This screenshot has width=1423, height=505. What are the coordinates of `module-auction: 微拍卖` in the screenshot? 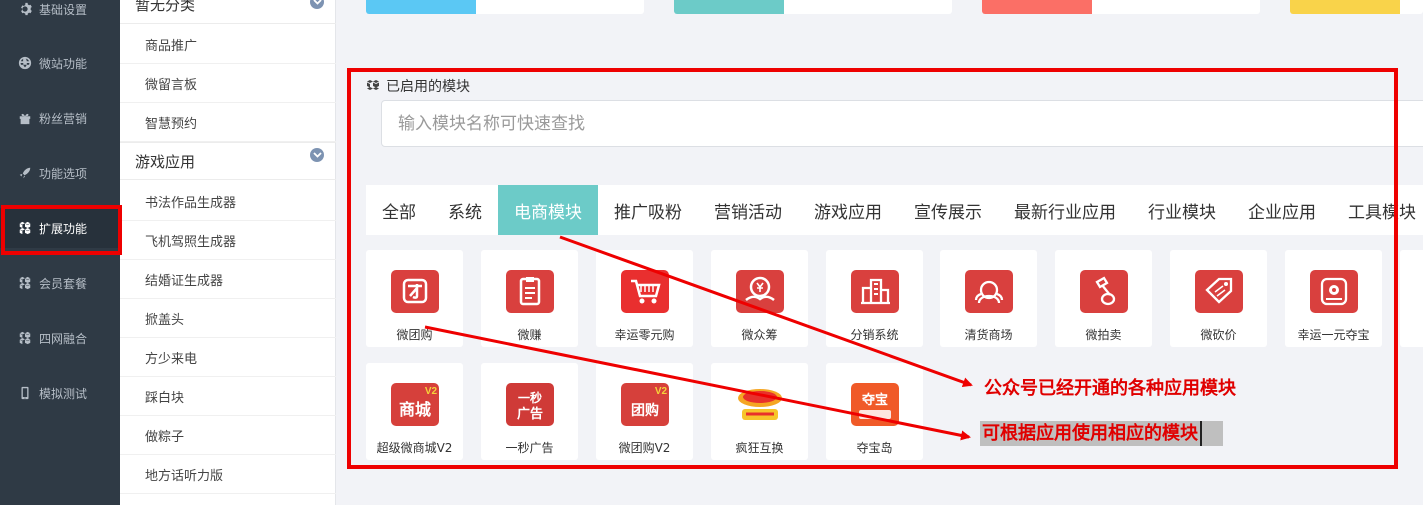 It's located at (1103, 298).